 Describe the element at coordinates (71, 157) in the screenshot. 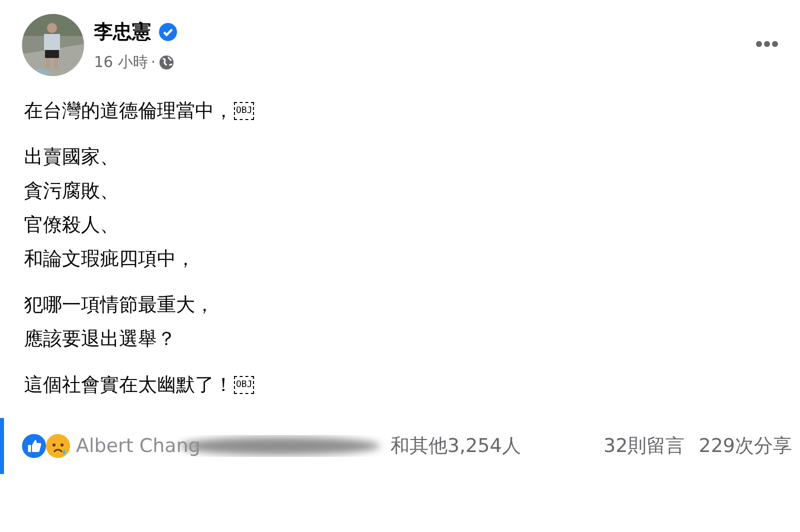

I see `post-text-line: 出賣國家、` at that location.